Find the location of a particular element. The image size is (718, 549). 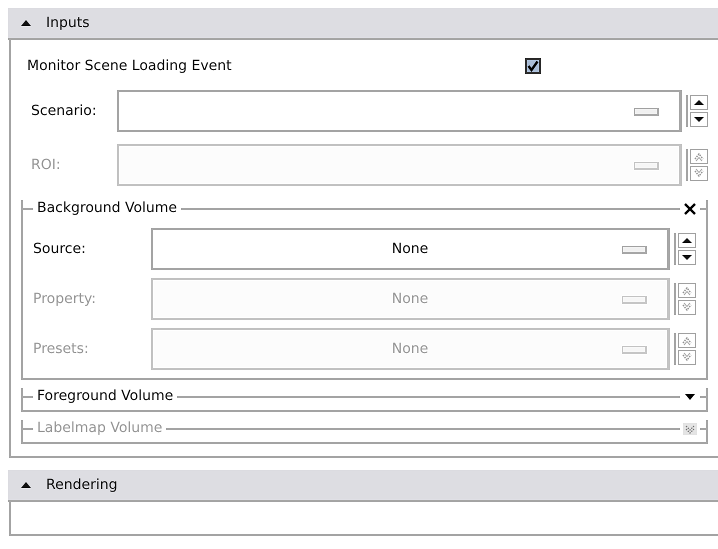

field-label: Property: is located at coordinates (64, 299).